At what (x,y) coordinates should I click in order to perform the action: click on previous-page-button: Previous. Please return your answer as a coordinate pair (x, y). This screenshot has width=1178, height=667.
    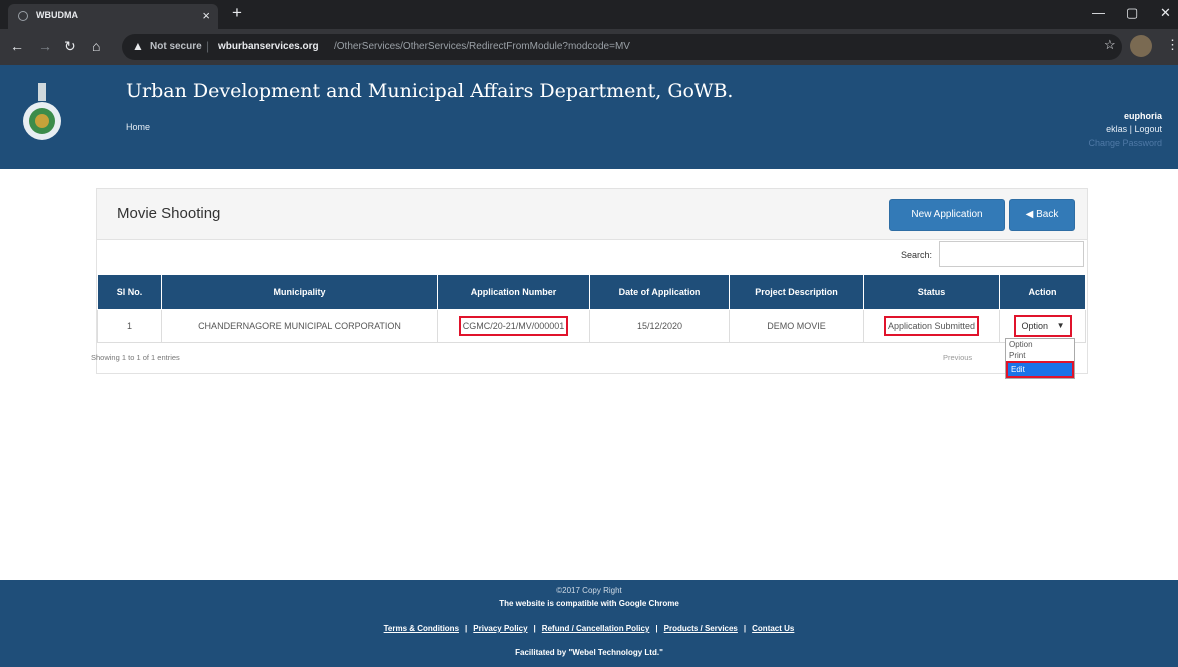
    Looking at the image, I should click on (957, 357).